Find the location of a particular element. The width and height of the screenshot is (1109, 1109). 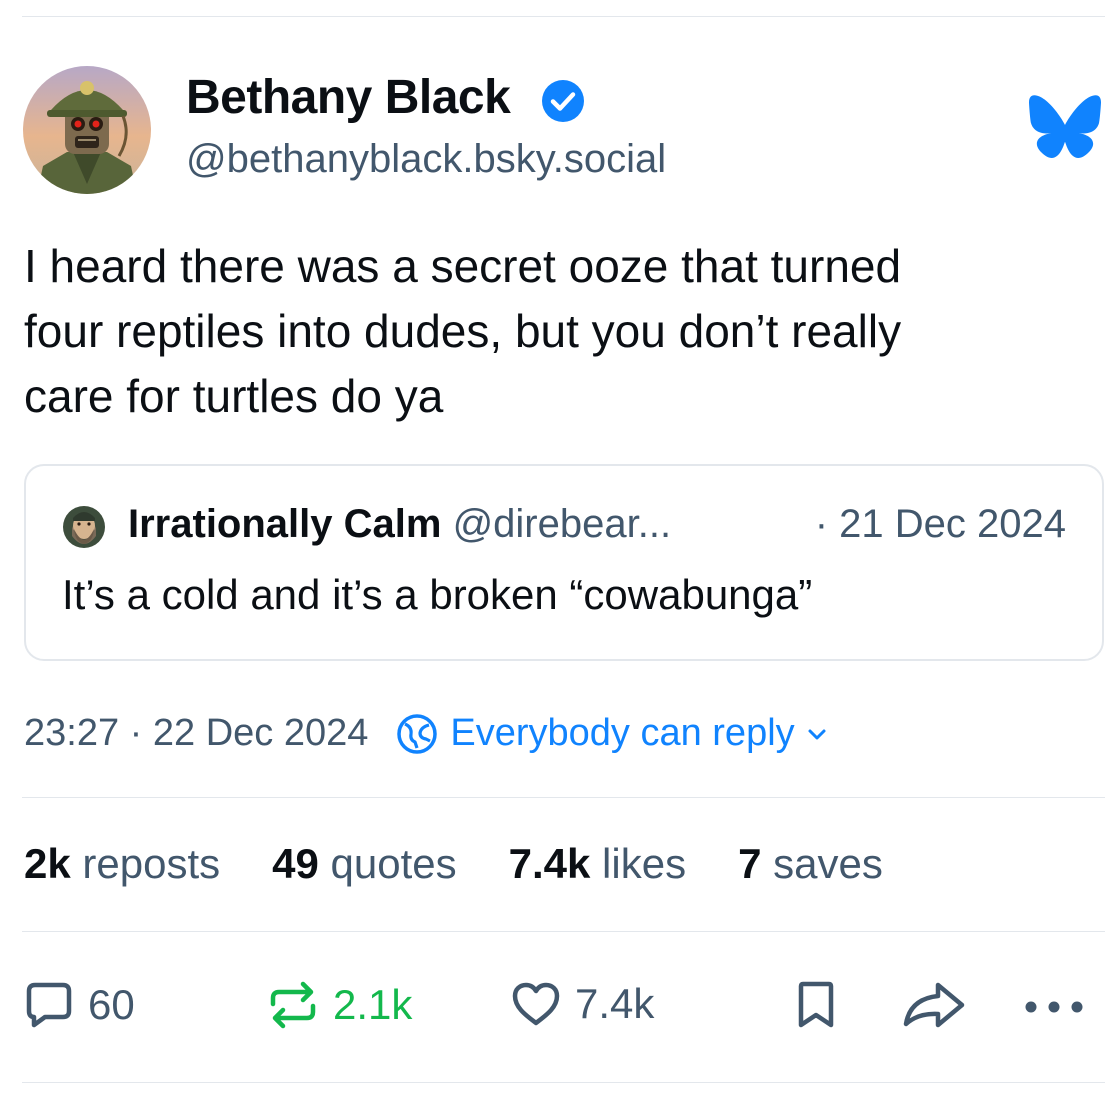

stat-saves: 7 saves is located at coordinates (810, 864).